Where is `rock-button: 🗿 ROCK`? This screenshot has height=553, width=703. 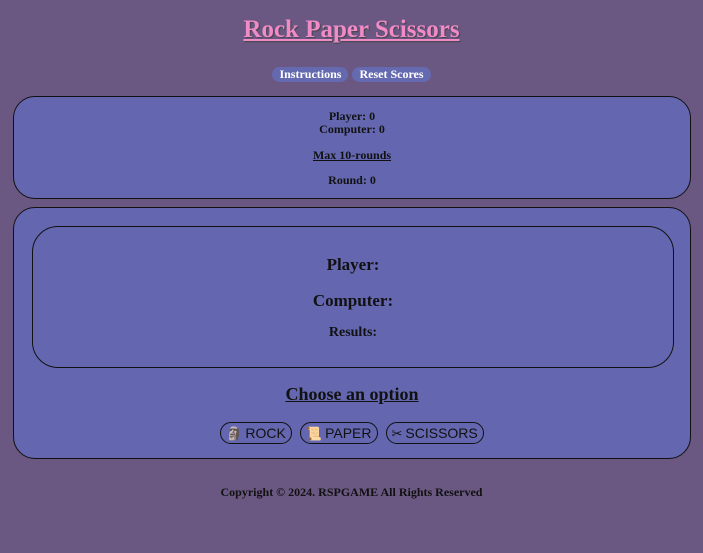
rock-button: 🗿 ROCK is located at coordinates (256, 433).